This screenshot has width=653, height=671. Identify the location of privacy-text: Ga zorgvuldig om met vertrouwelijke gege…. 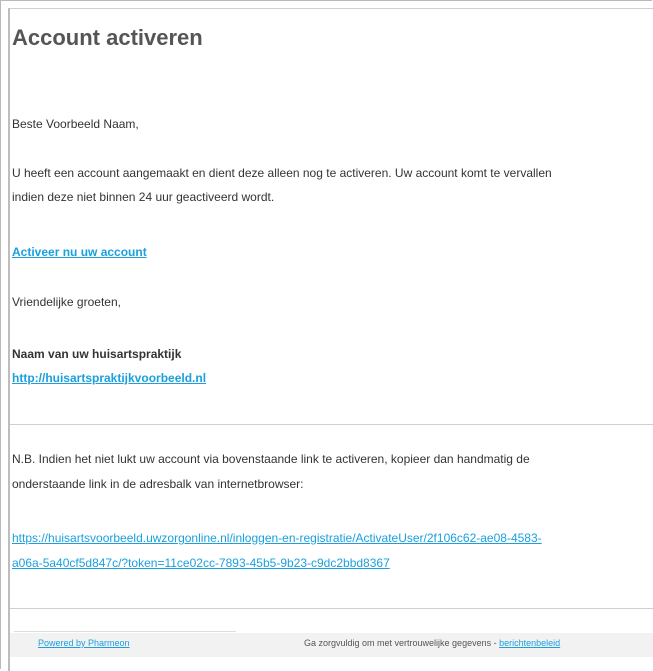
(402, 643).